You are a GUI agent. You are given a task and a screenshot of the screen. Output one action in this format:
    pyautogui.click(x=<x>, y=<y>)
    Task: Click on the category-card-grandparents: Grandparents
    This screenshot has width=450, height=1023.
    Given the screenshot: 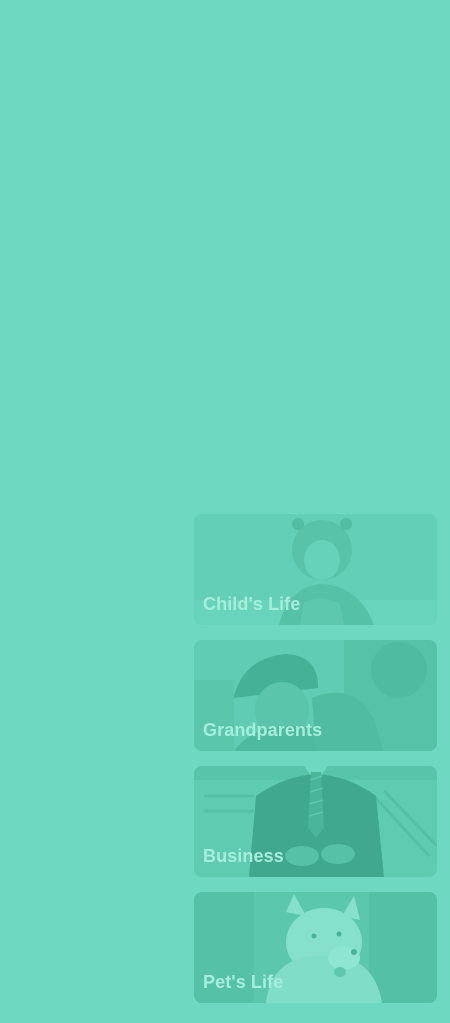 What is the action you would take?
    pyautogui.click(x=315, y=695)
    